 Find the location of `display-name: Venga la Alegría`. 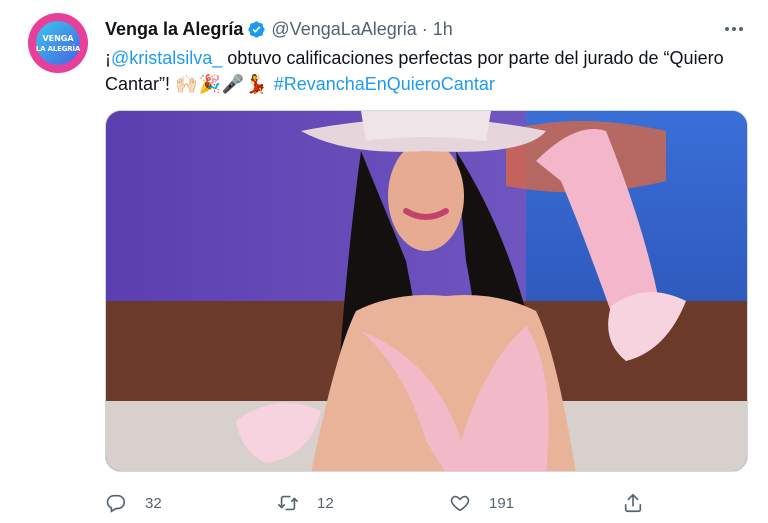

display-name: Venga la Alegría is located at coordinates (174, 29).